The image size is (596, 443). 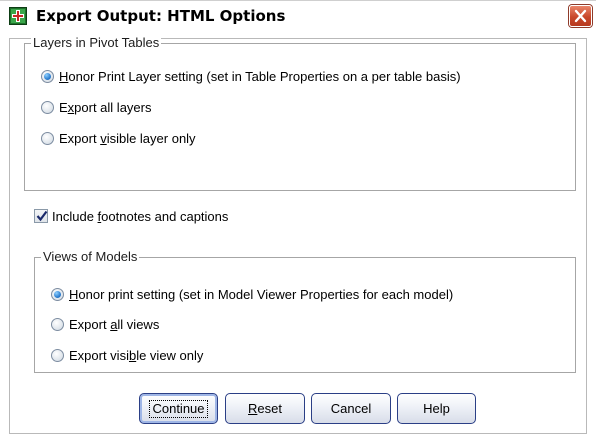 What do you see at coordinates (127, 138) in the screenshot?
I see `radio-label: Export visible layer only` at bounding box center [127, 138].